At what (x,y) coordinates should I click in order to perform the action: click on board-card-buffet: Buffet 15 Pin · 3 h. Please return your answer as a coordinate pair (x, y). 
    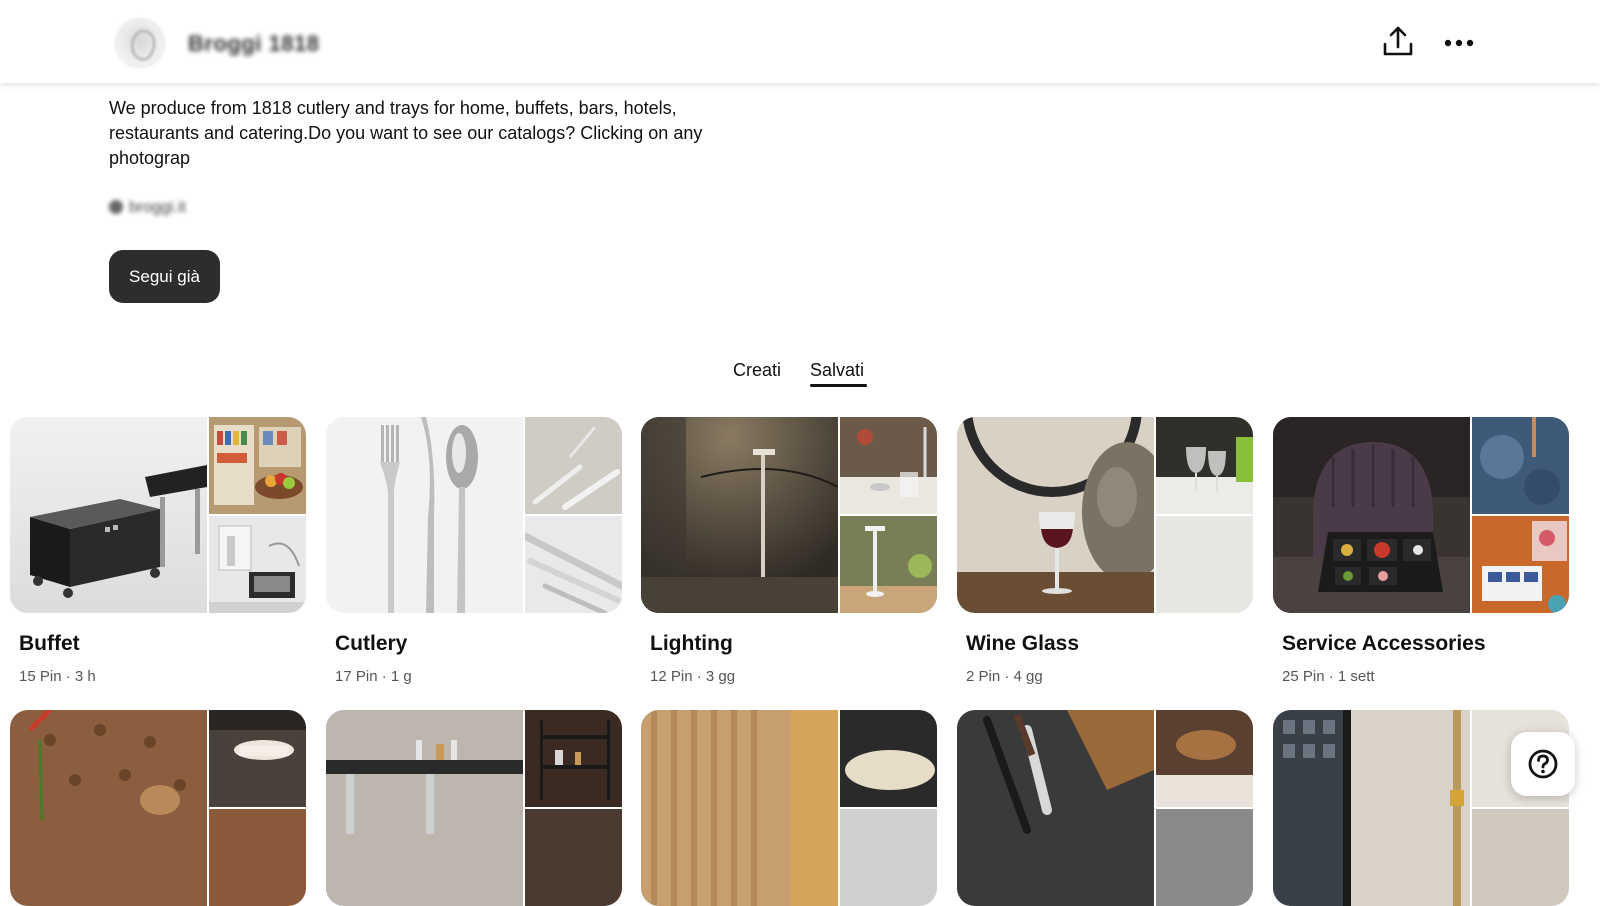
    Looking at the image, I should click on (158, 551).